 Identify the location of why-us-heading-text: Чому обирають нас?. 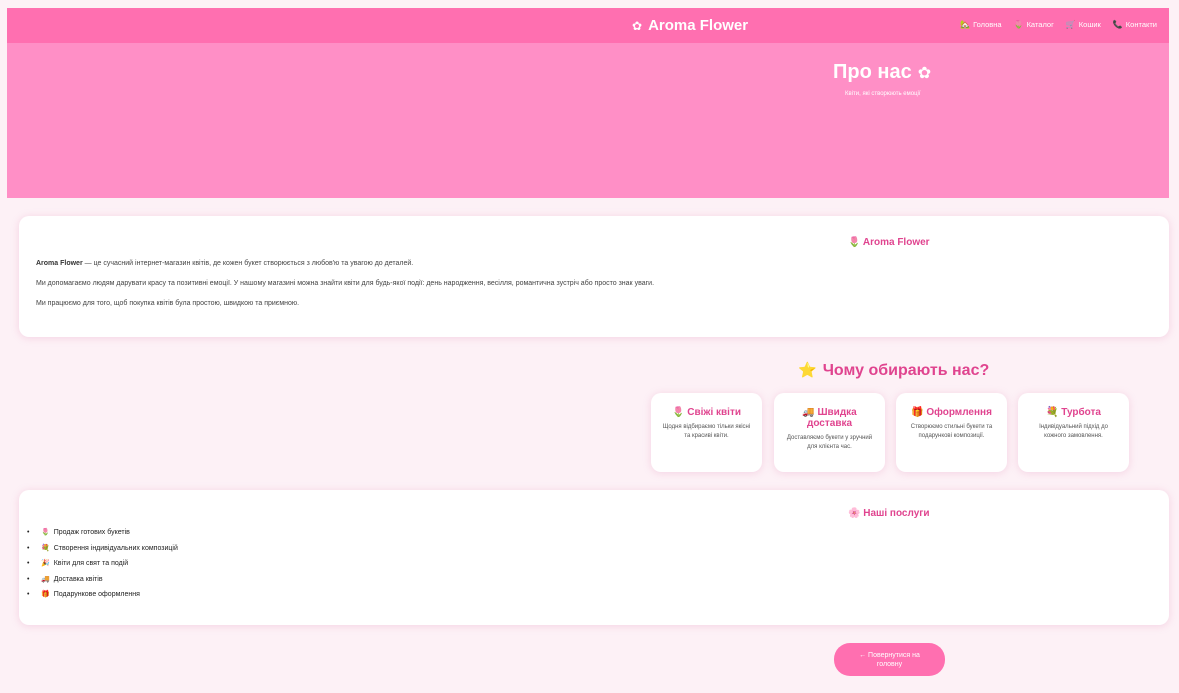
(906, 370).